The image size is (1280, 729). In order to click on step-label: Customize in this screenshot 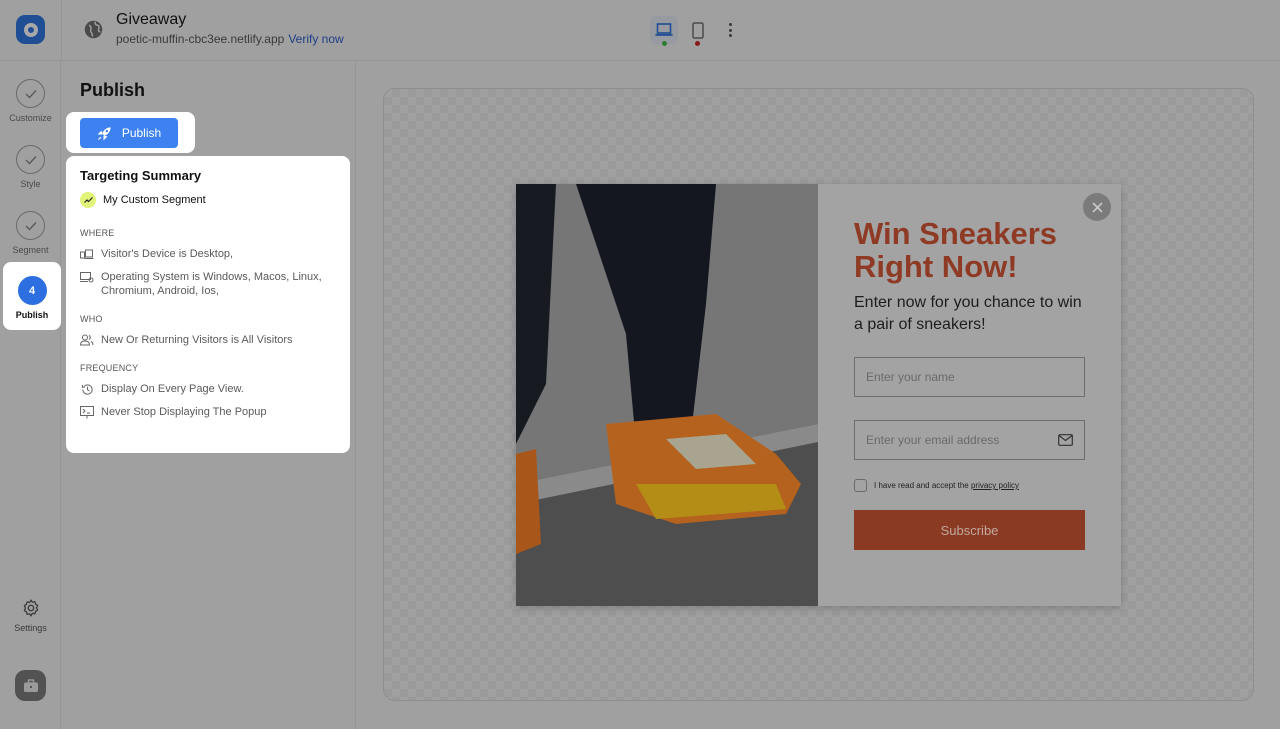, I will do `click(30, 118)`.